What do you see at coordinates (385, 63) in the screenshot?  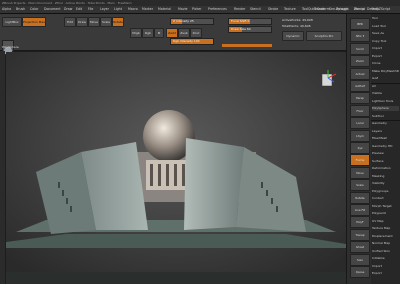 I see `tray-item: Clone` at bounding box center [385, 63].